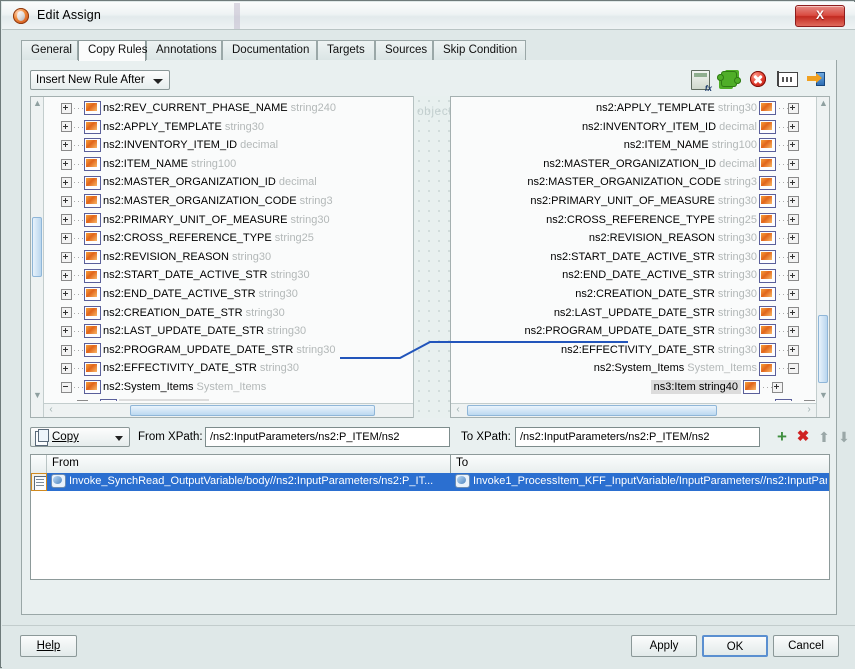 Image resolution: width=855 pixels, height=669 pixels. Describe the element at coordinates (404, 50) in the screenshot. I see `tab-sources: Sources` at that location.